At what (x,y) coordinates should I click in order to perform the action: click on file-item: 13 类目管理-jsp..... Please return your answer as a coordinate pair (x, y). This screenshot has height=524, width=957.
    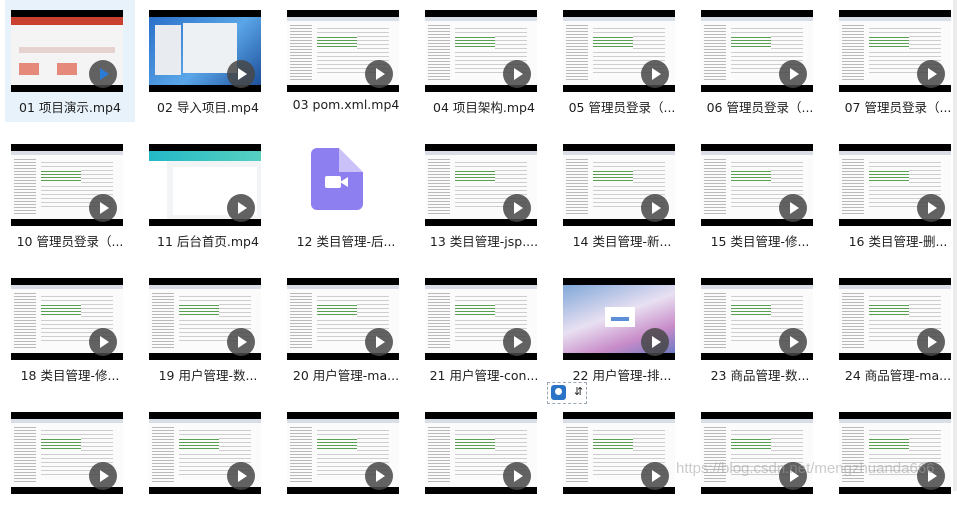
    Looking at the image, I should click on (484, 195).